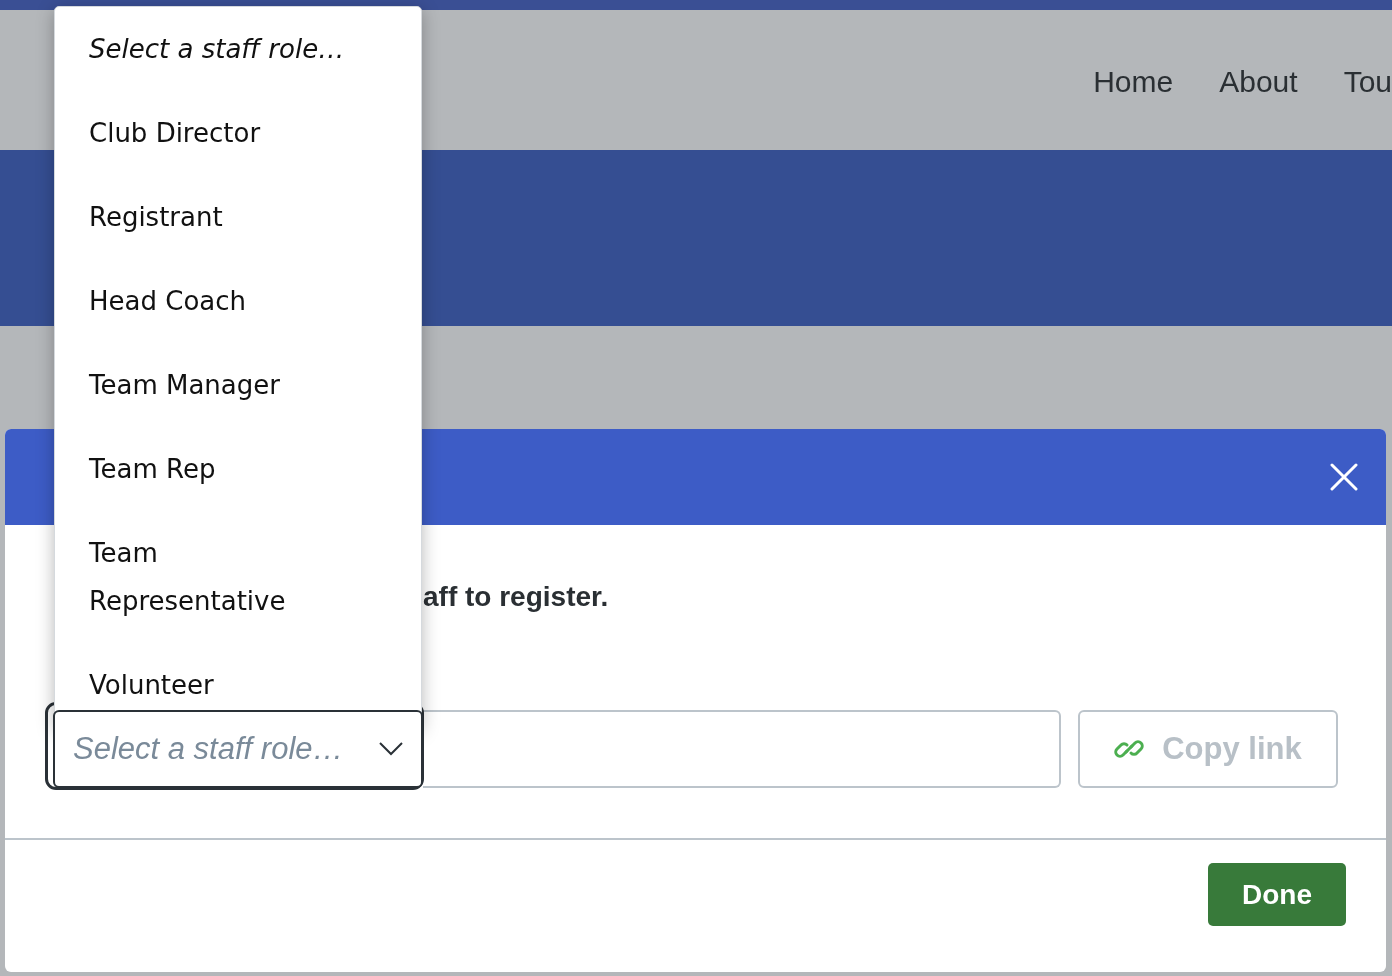 The width and height of the screenshot is (1392, 976). What do you see at coordinates (1133, 82) in the screenshot?
I see `nav-link: Home` at bounding box center [1133, 82].